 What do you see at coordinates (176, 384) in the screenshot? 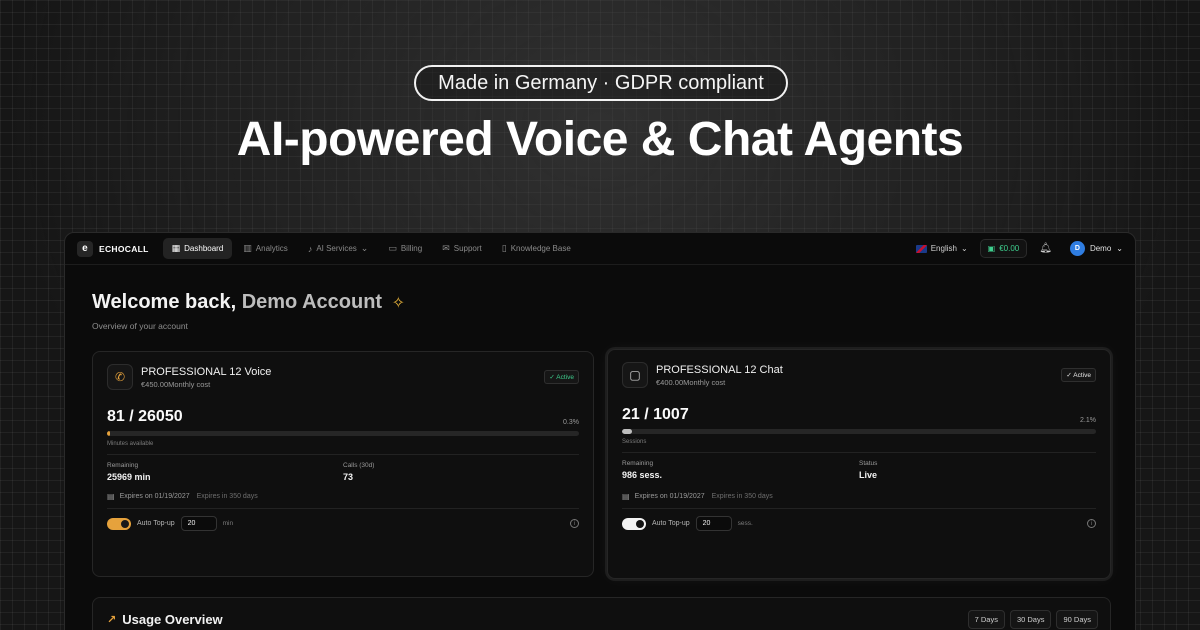
I see `plan-cost: €450.00Monthly cost` at bounding box center [176, 384].